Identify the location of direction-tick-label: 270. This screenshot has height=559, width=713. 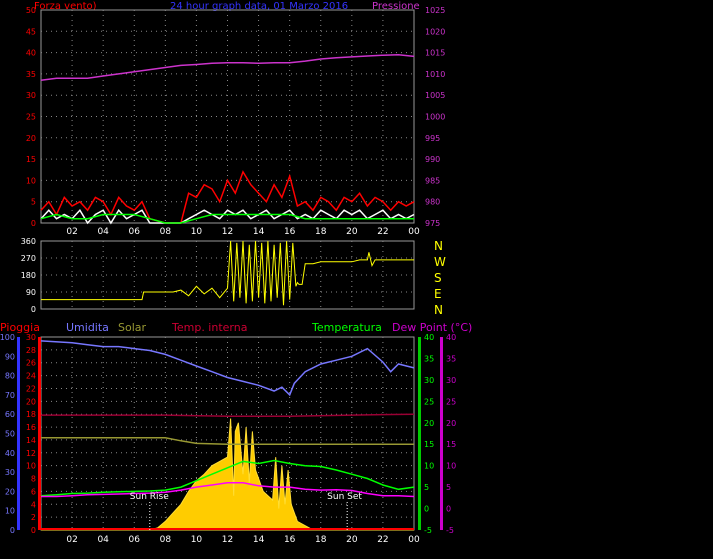
(28, 258).